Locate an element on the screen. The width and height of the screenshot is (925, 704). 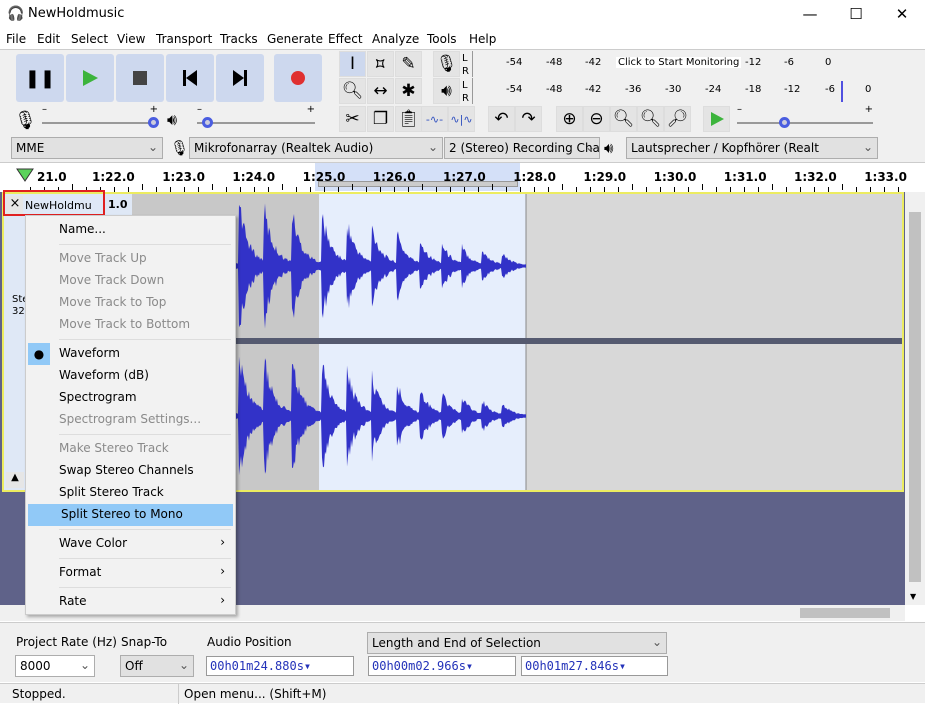
menu-item-label: Move Track to Top is located at coordinates (113, 302).